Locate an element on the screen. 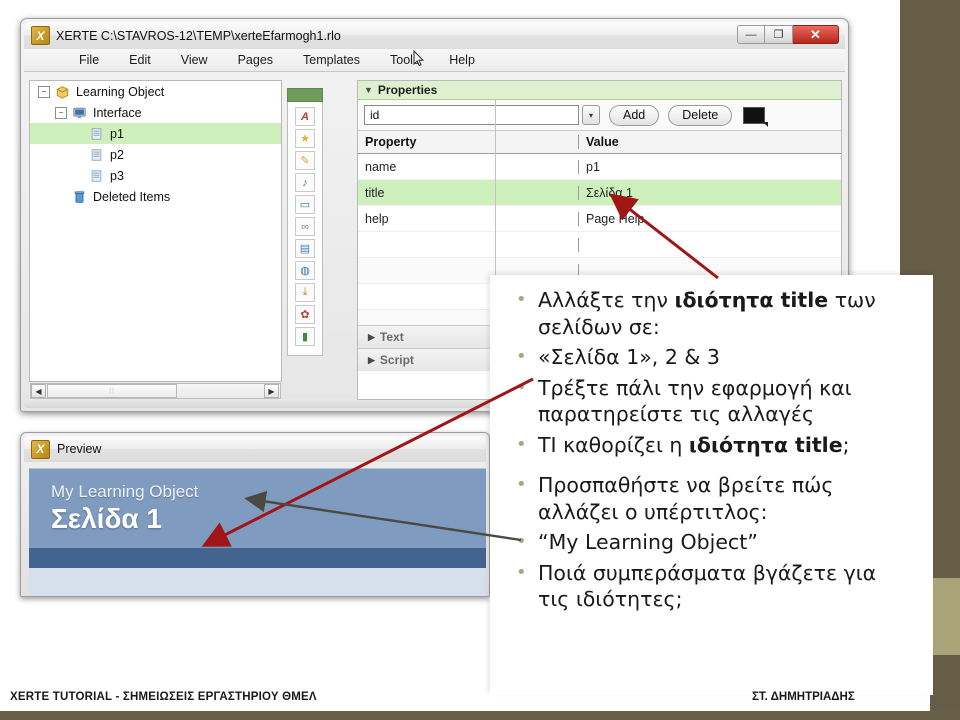 This screenshot has width=960, height=720. palette-tool-icon: ✿ is located at coordinates (305, 314).